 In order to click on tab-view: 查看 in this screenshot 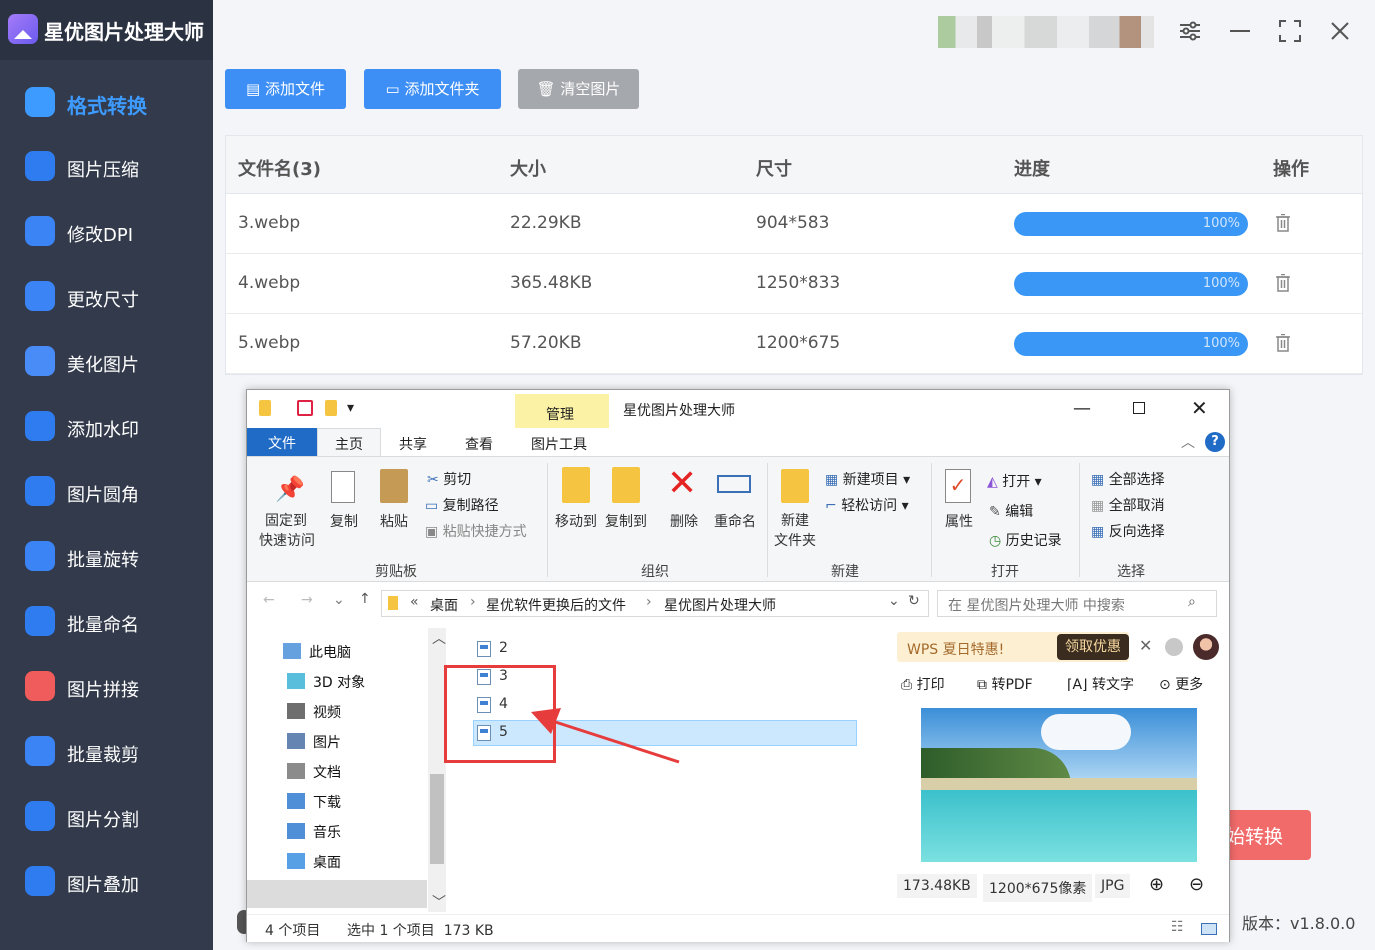, I will do `click(479, 444)`.